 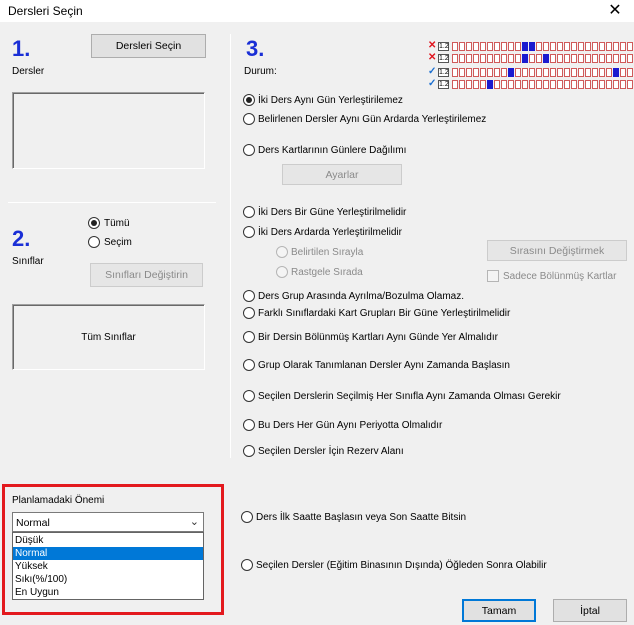 I want to click on courses-list-box, so click(x=108, y=130).